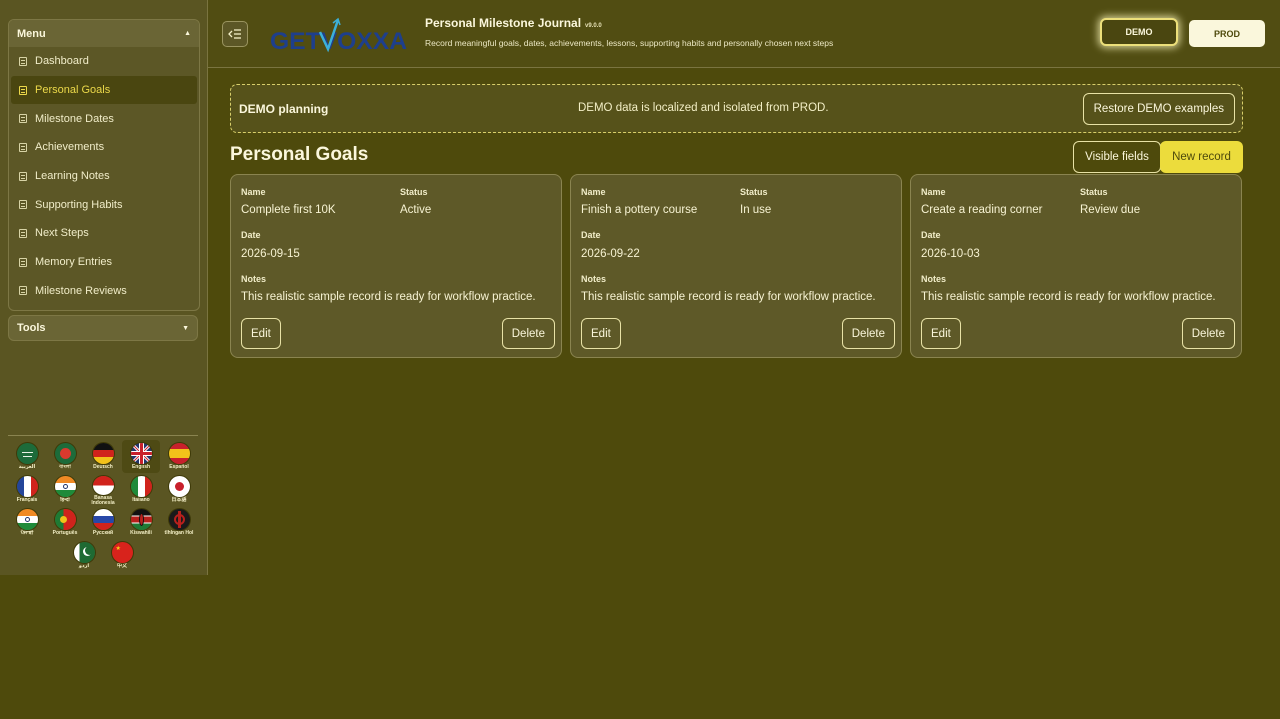 This screenshot has width=1280, height=719. Describe the element at coordinates (104, 61) in the screenshot. I see `sidebar-item-dashboard: Dashboard` at that location.